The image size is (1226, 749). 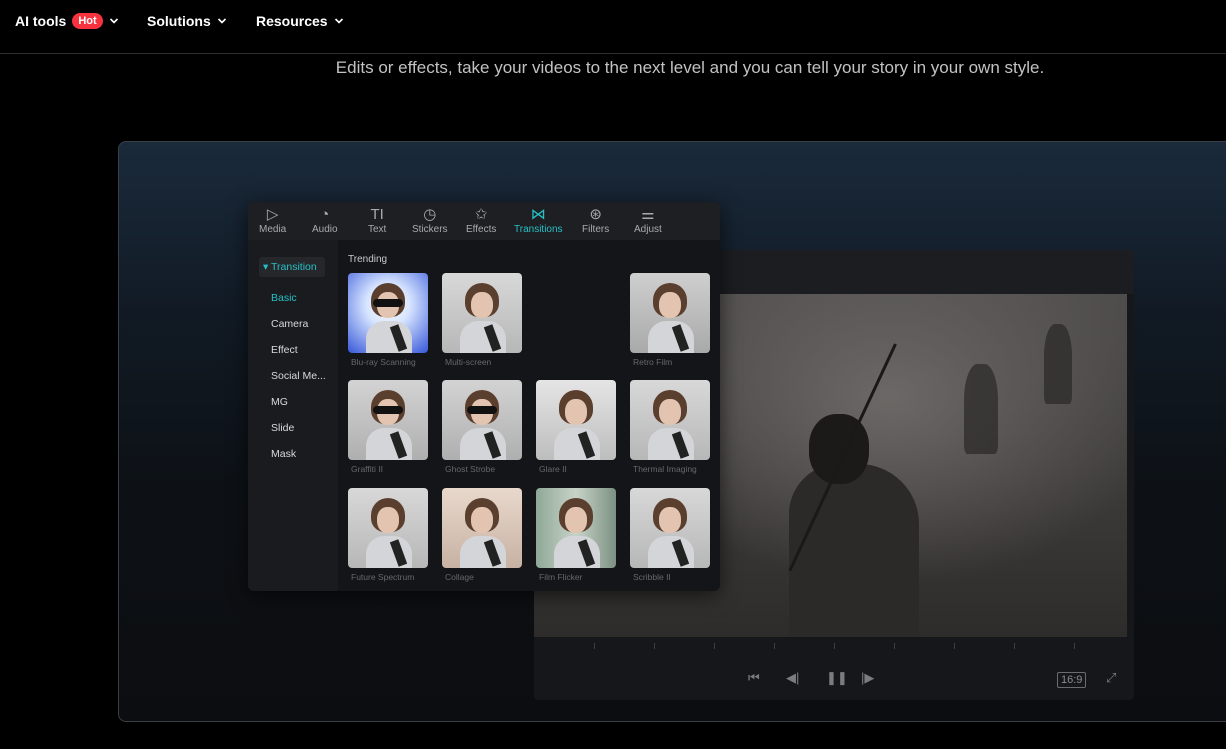 I want to click on pause-icon: ❚❚, so click(x=837, y=678).